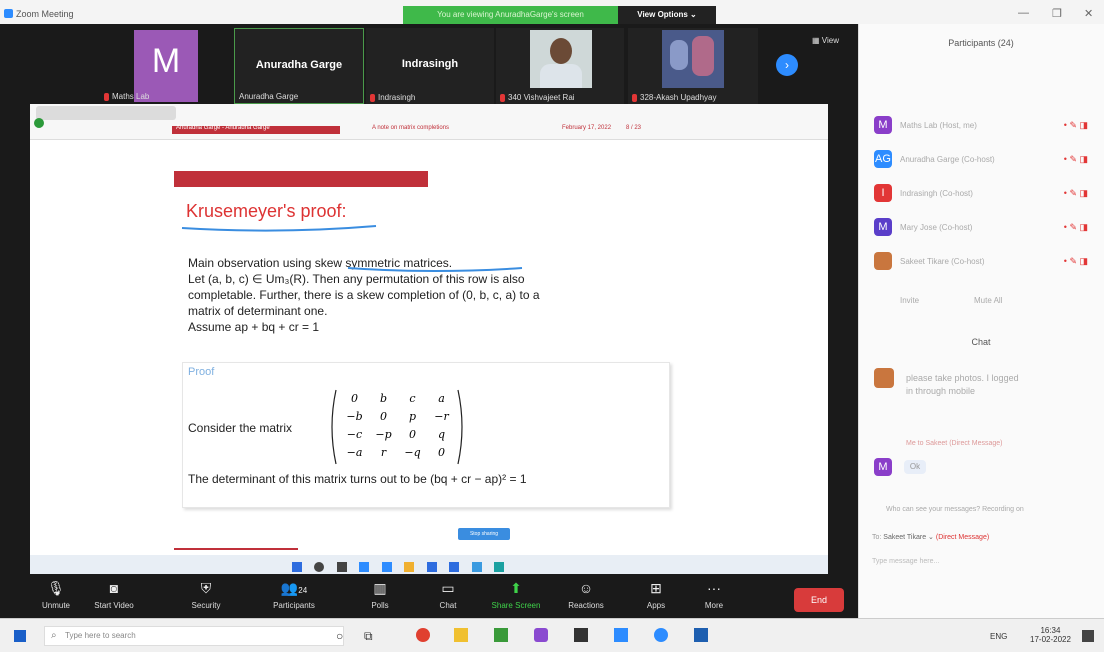 The height and width of the screenshot is (652, 1104). What do you see at coordinates (20, 636) in the screenshot?
I see `windows-start-icon` at bounding box center [20, 636].